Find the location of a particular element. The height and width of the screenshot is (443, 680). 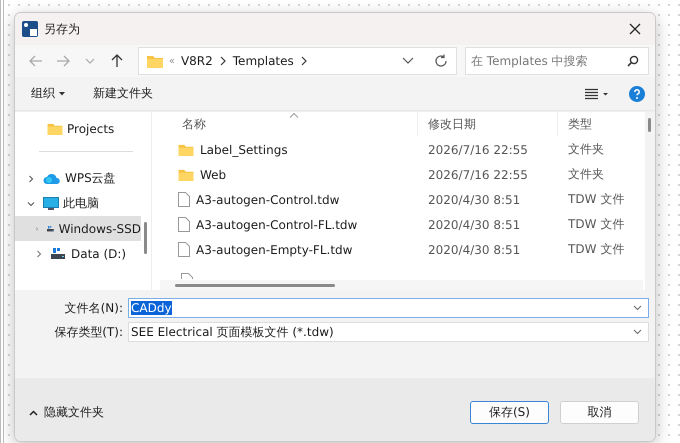

list-view-icon is located at coordinates (597, 94).